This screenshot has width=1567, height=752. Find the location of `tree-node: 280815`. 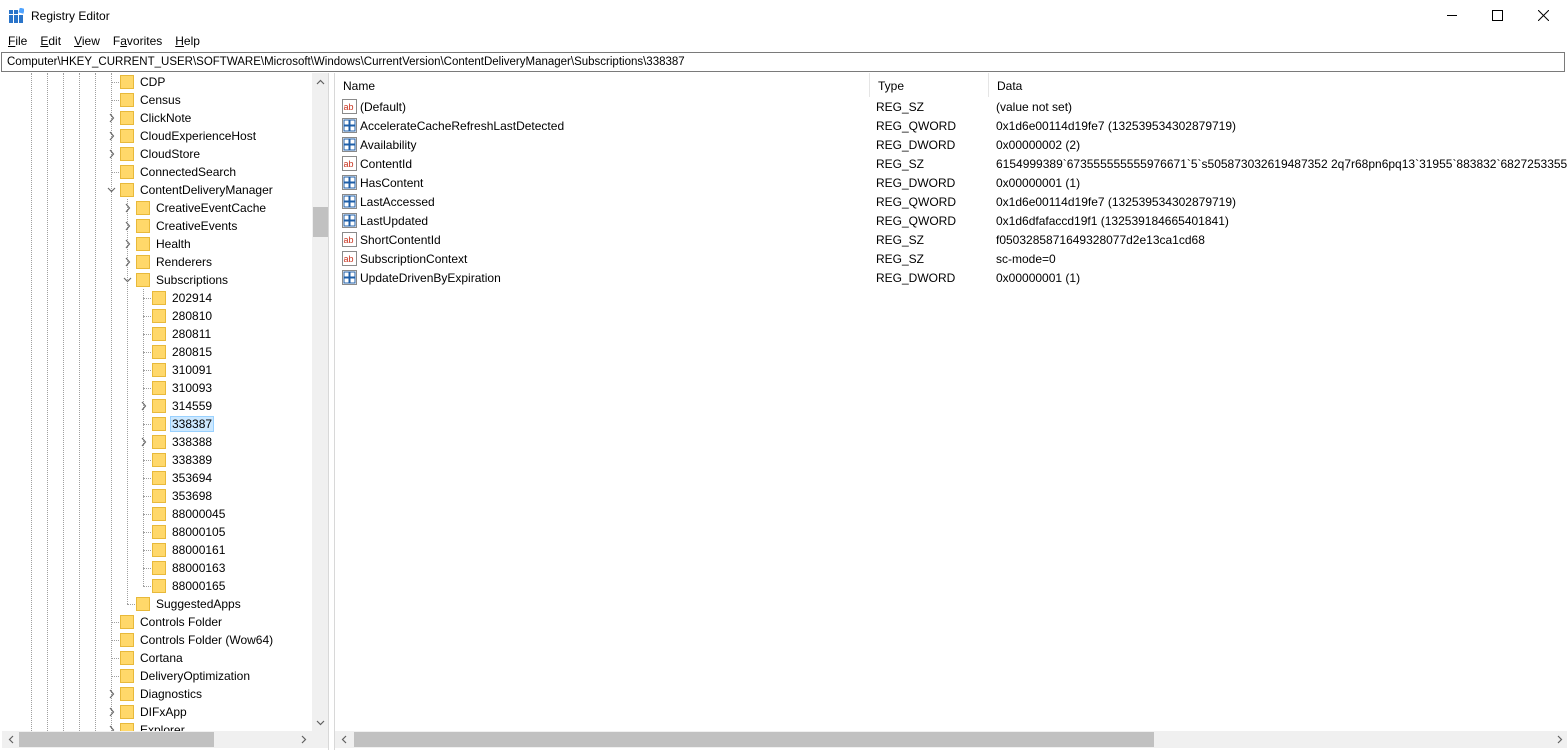

tree-node: 280815 is located at coordinates (157, 352).